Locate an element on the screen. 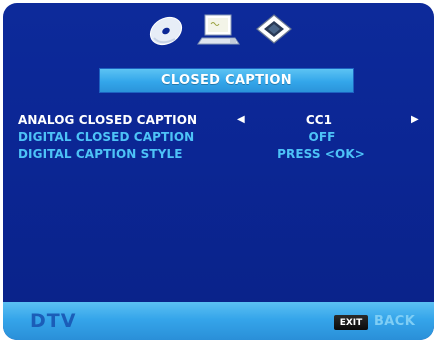  computer-icon is located at coordinates (219, 30).